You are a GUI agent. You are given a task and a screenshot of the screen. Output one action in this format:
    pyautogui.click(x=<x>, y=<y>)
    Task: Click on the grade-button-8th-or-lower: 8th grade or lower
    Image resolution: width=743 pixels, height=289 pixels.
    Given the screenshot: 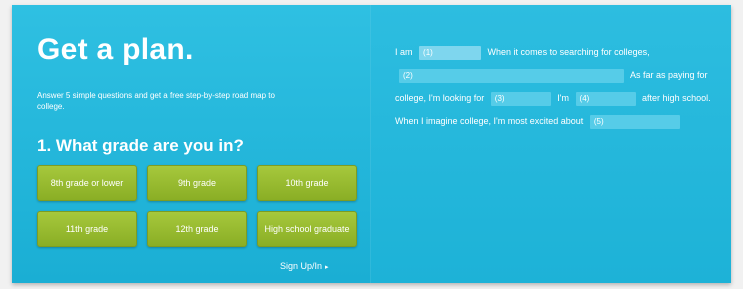 What is the action you would take?
    pyautogui.click(x=87, y=183)
    